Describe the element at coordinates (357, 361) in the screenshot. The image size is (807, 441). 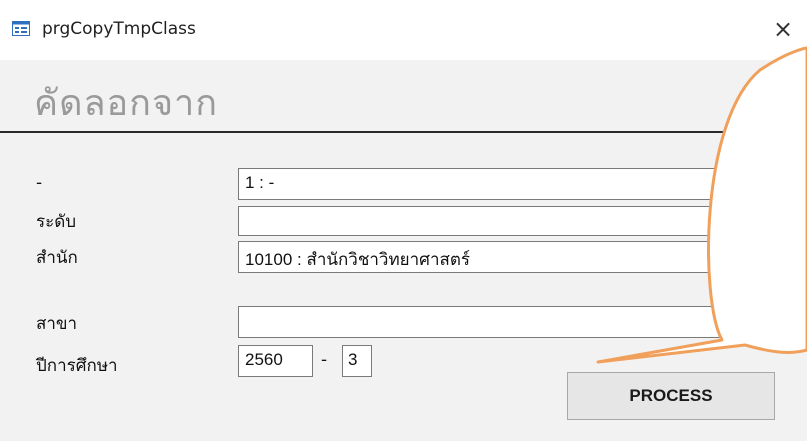
I see `term-field: 3` at that location.